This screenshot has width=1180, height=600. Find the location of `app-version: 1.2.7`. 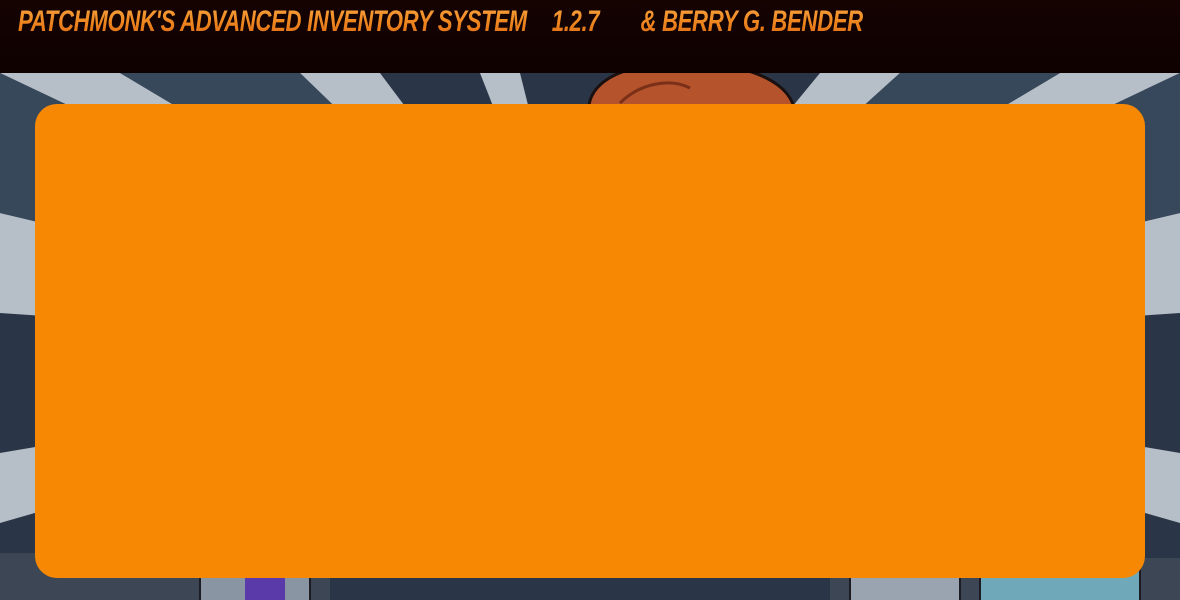

app-version: 1.2.7 is located at coordinates (575, 21).